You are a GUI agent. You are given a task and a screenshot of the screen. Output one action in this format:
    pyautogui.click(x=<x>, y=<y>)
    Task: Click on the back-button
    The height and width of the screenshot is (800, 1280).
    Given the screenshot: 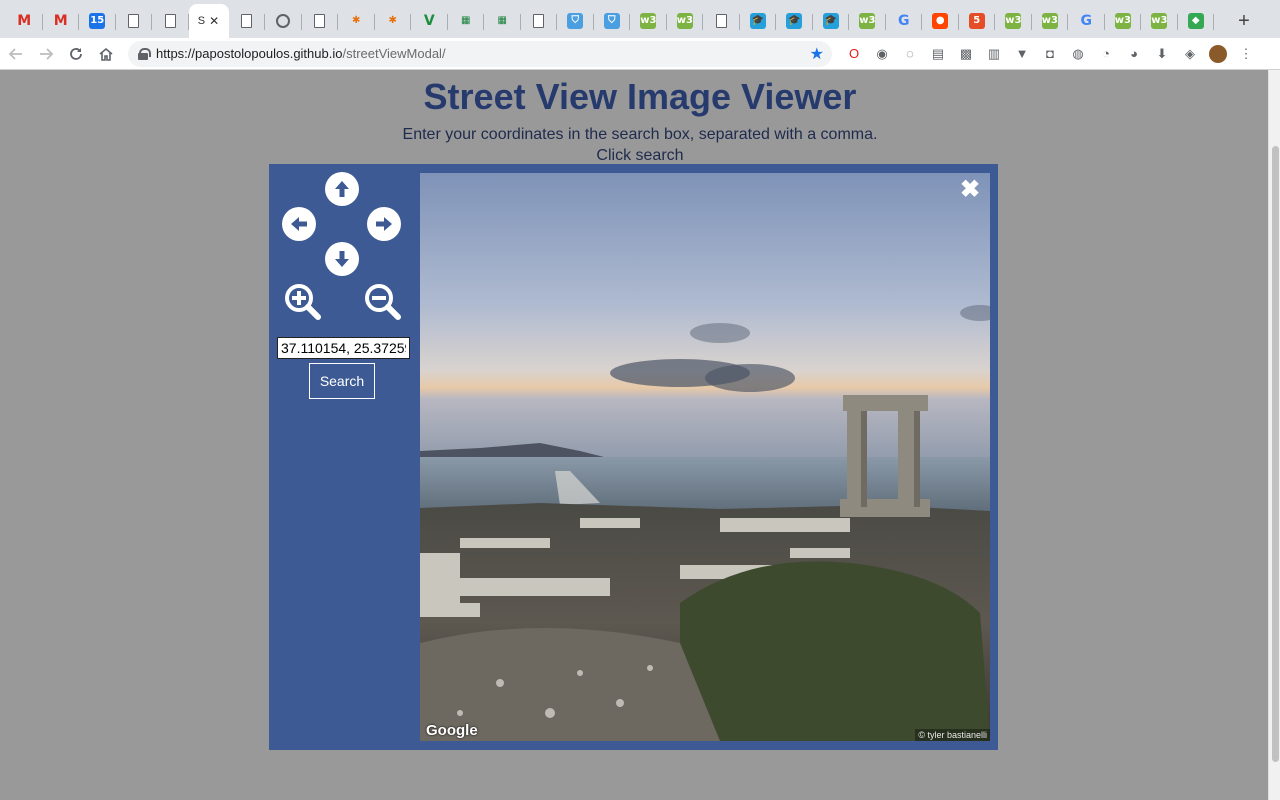 What is the action you would take?
    pyautogui.click(x=16, y=54)
    